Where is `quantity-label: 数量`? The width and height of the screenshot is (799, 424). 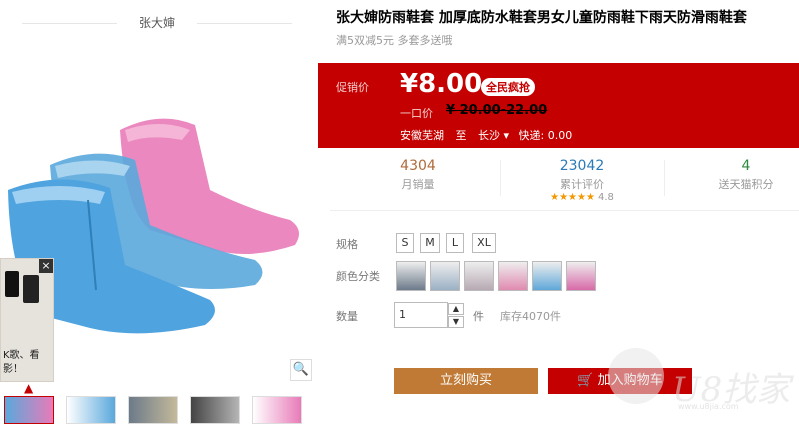 quantity-label: 数量 is located at coordinates (347, 316).